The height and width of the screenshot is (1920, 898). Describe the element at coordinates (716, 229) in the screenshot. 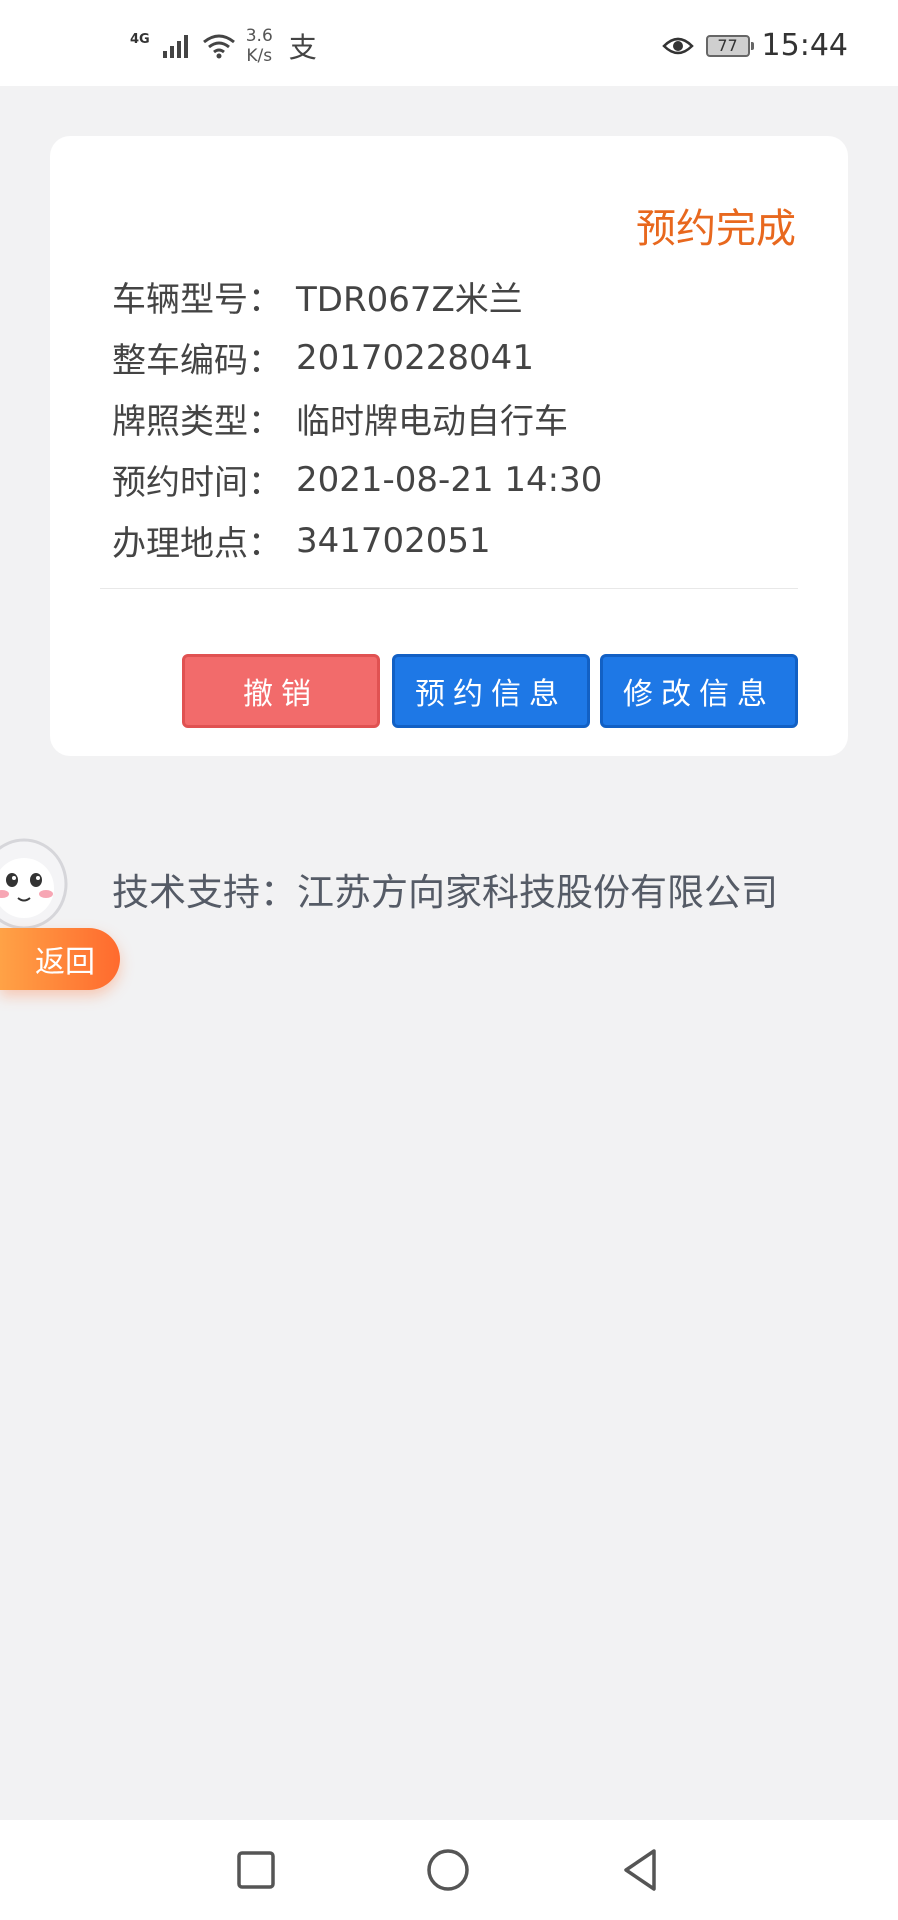

I see `appointment-status: 预约完成` at that location.